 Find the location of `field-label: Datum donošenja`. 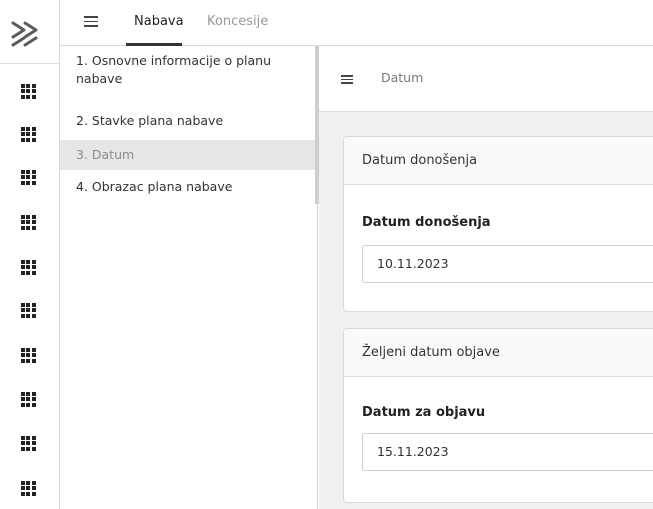

field-label: Datum donošenja is located at coordinates (426, 222).